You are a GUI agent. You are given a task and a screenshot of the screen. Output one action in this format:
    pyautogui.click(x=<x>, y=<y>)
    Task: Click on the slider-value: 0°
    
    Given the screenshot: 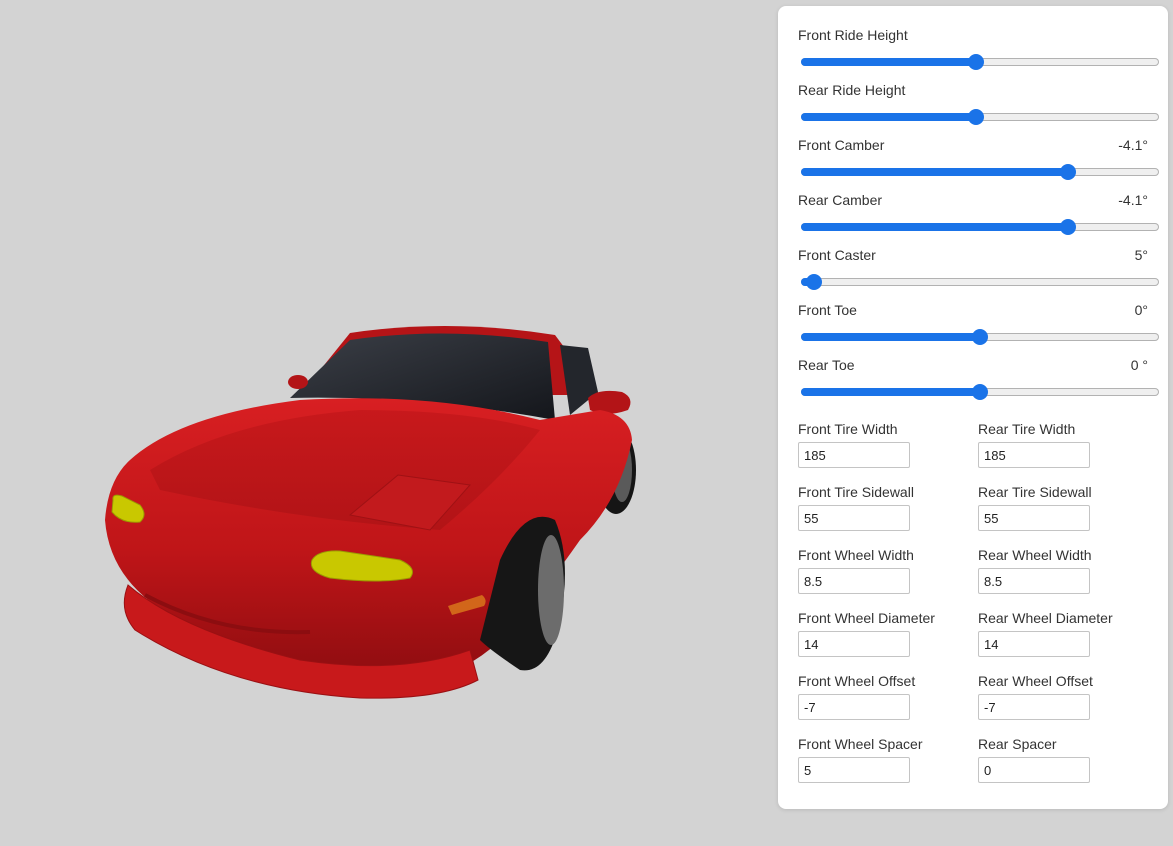 What is the action you would take?
    pyautogui.click(x=1141, y=310)
    